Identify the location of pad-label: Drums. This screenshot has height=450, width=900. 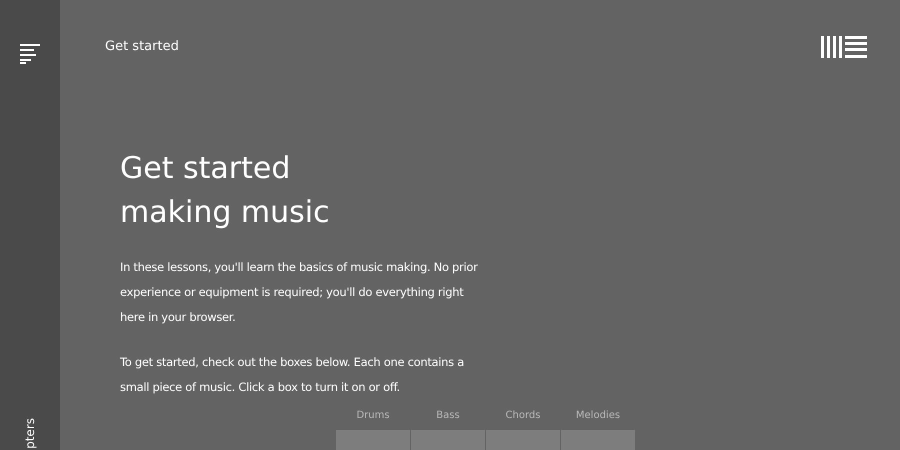
(373, 416).